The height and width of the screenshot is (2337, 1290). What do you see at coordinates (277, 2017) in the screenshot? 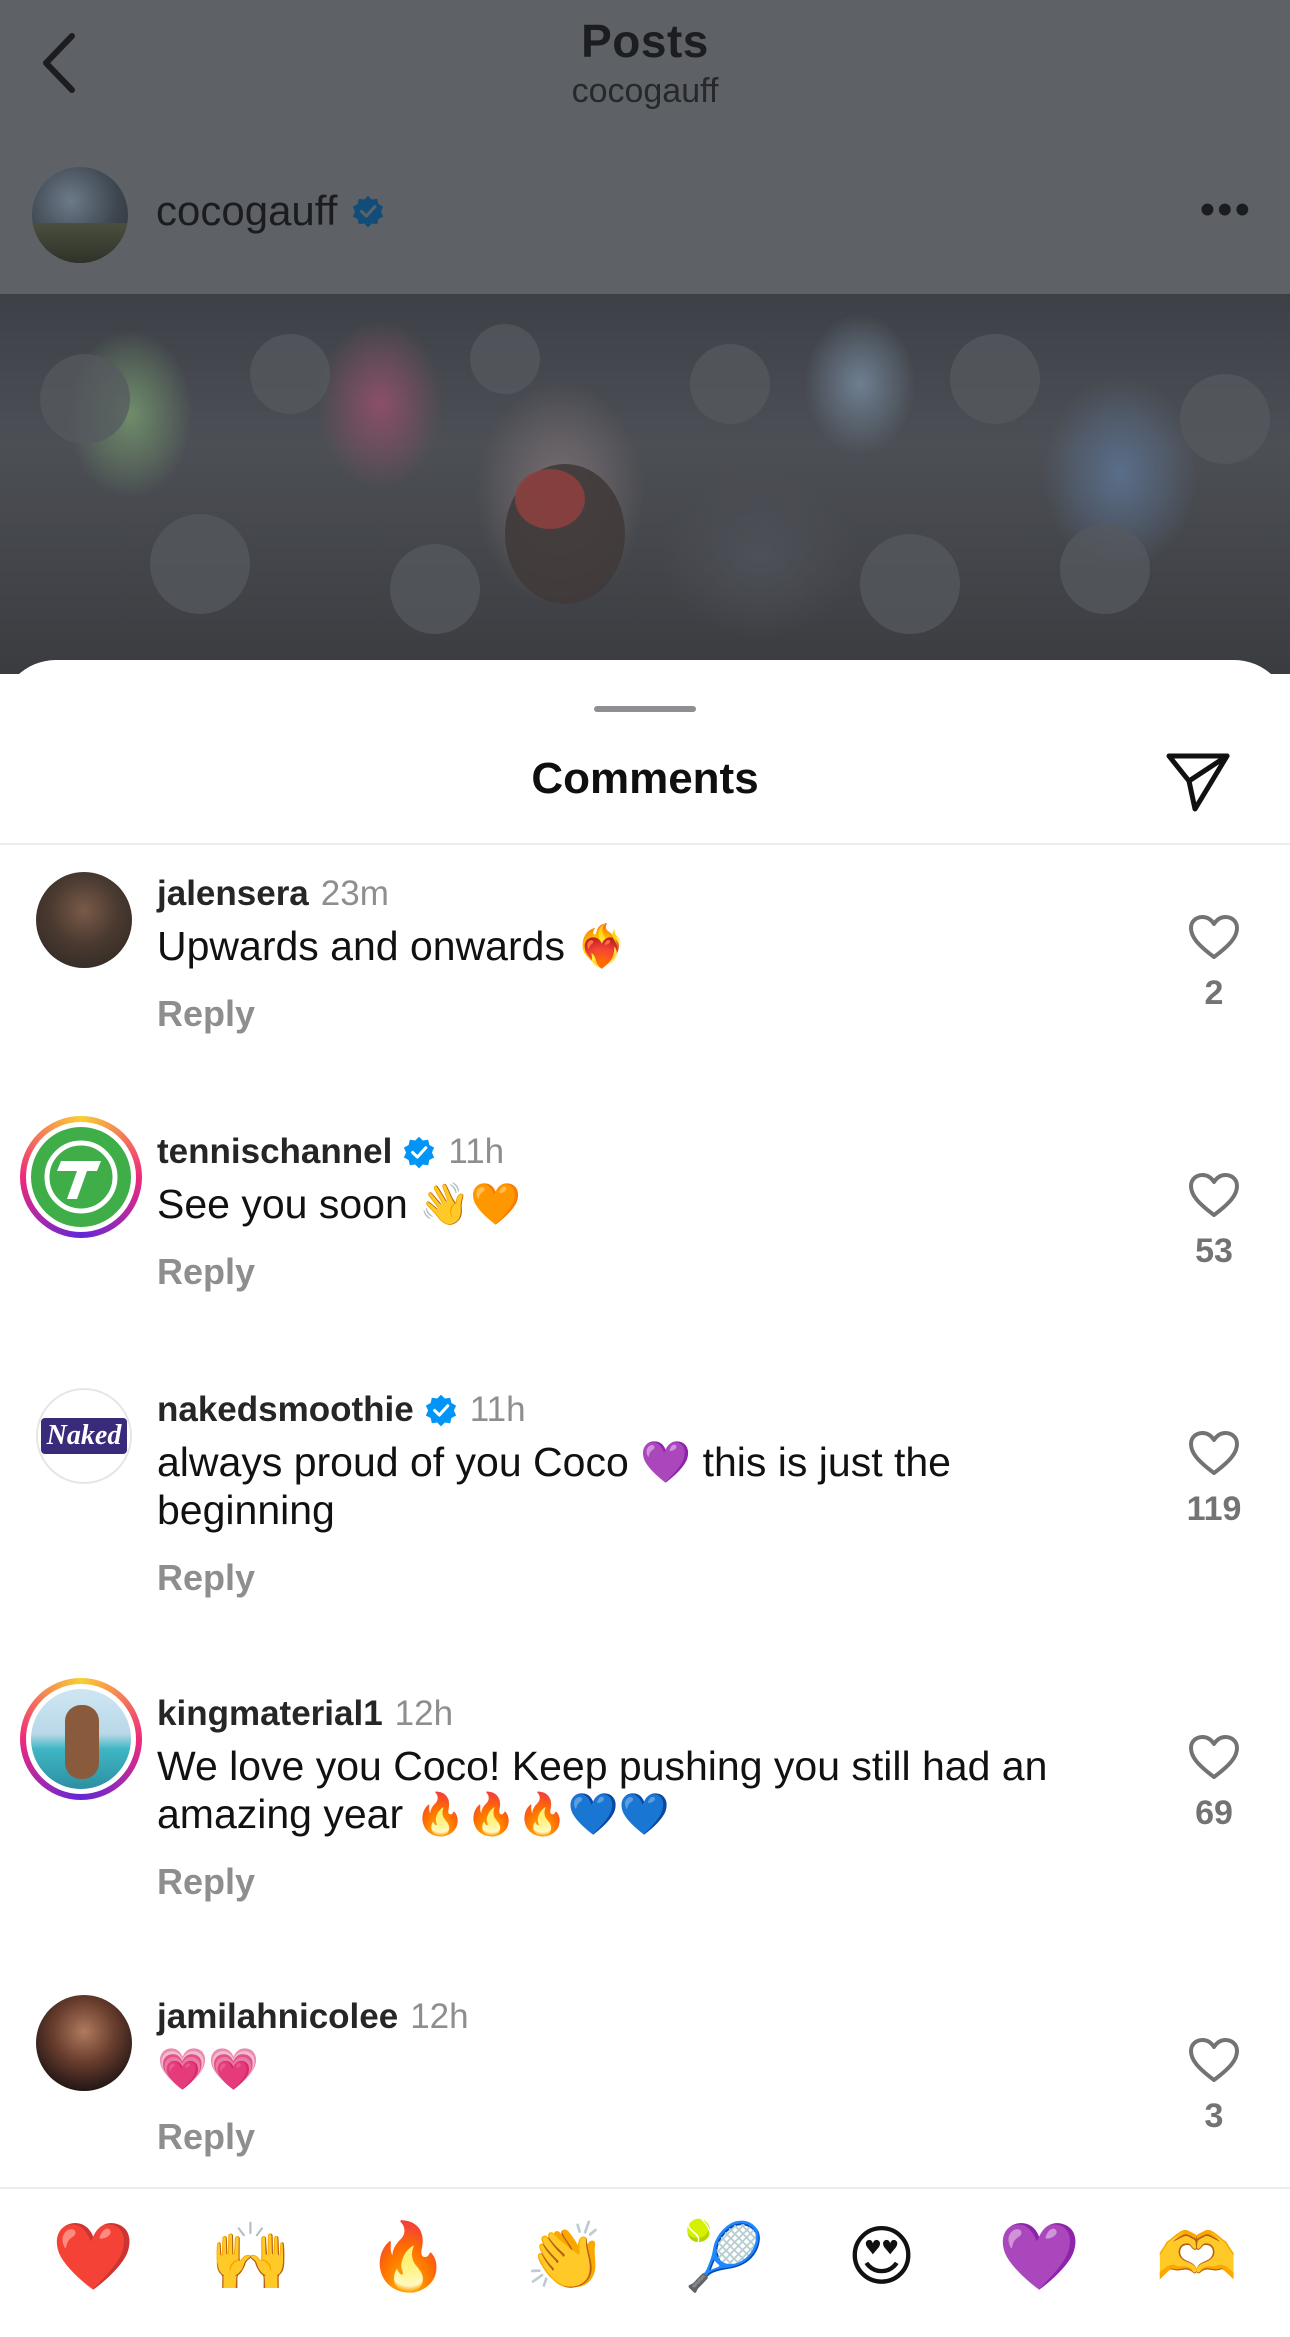
I see `comment-username: jamilahnicolee` at bounding box center [277, 2017].